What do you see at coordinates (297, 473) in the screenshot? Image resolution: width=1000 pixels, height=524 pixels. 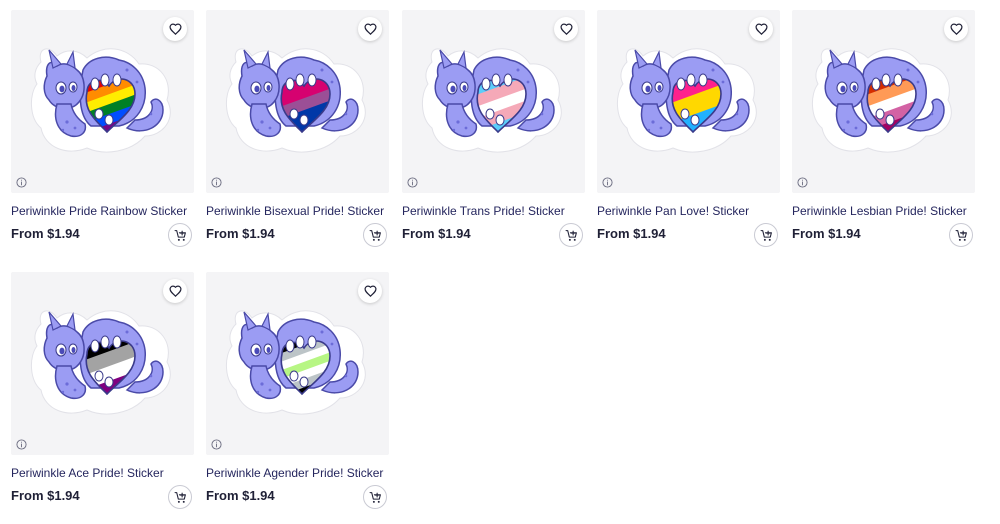 I see `product-title: Periwinkle Agender Pride! Sticker` at bounding box center [297, 473].